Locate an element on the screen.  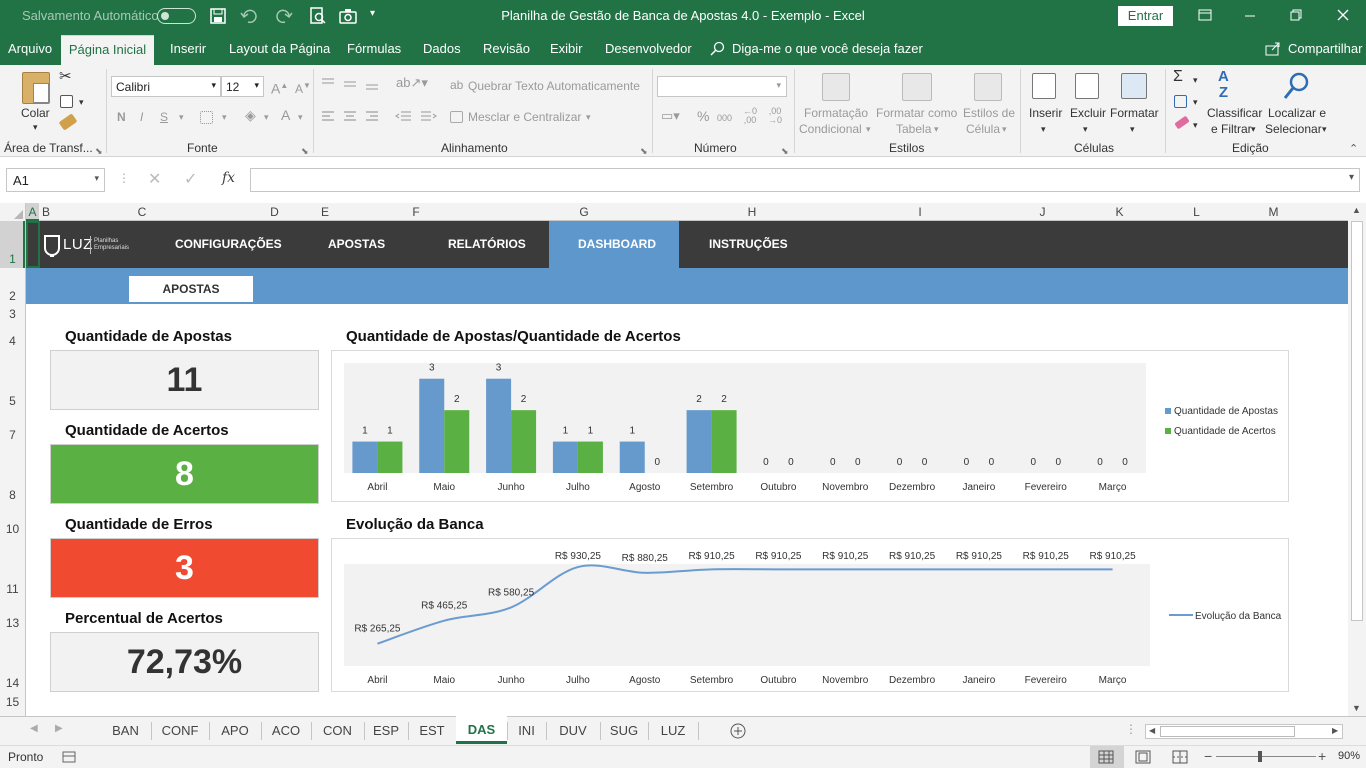
row-header-11: 11 is located at coordinates (12, 589).